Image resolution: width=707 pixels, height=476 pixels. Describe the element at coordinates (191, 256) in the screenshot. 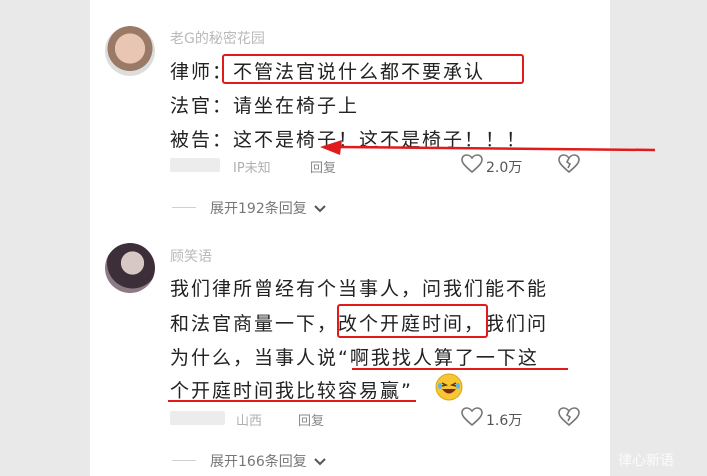

I see `comment-username: 顾笑语` at that location.